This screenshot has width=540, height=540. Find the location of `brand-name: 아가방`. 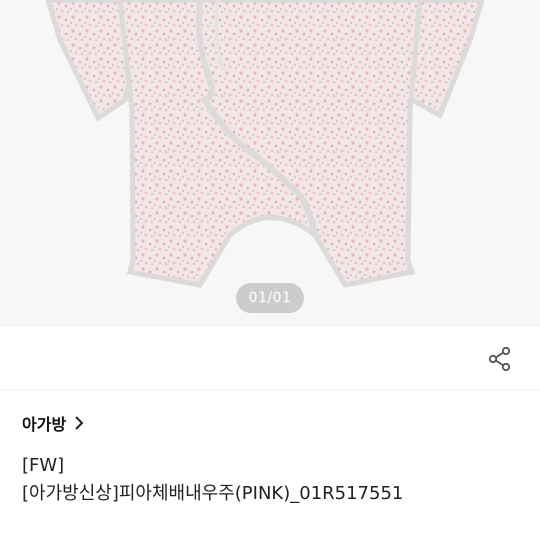

brand-name: 아가방 is located at coordinates (44, 424).